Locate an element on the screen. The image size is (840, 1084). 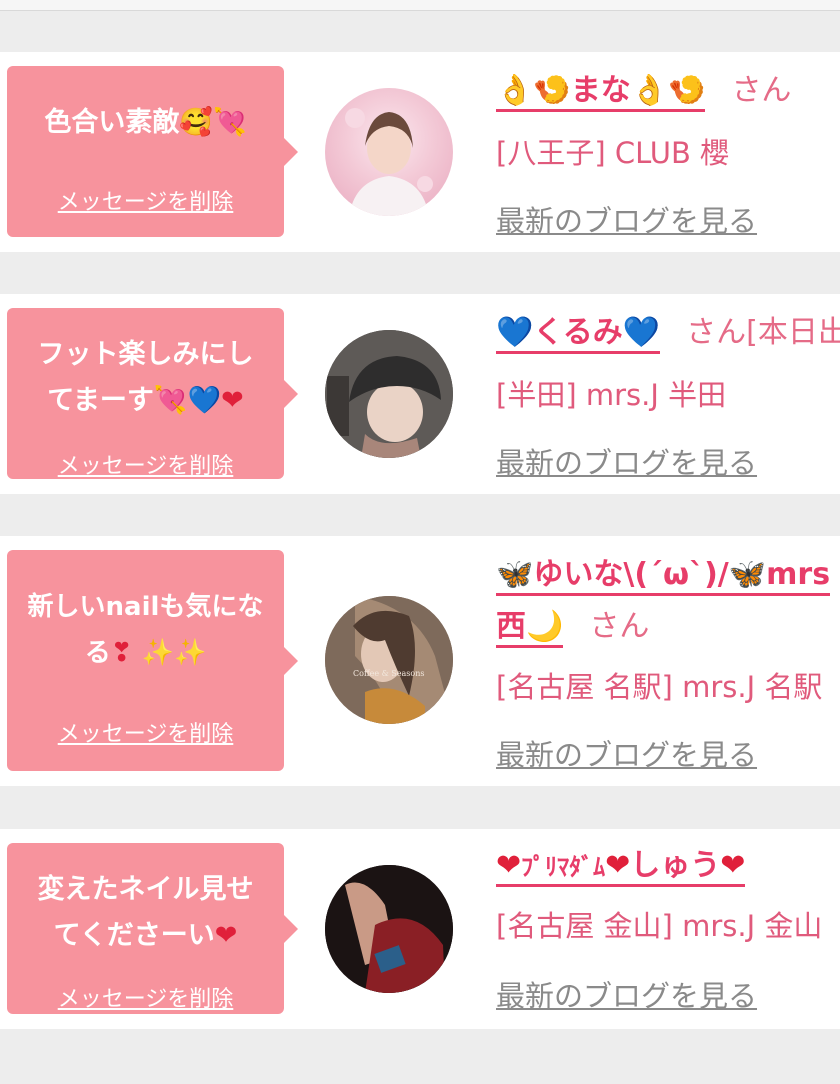
shop-name: [名古屋 名駅] mrs.J 名駅 is located at coordinates (659, 687).